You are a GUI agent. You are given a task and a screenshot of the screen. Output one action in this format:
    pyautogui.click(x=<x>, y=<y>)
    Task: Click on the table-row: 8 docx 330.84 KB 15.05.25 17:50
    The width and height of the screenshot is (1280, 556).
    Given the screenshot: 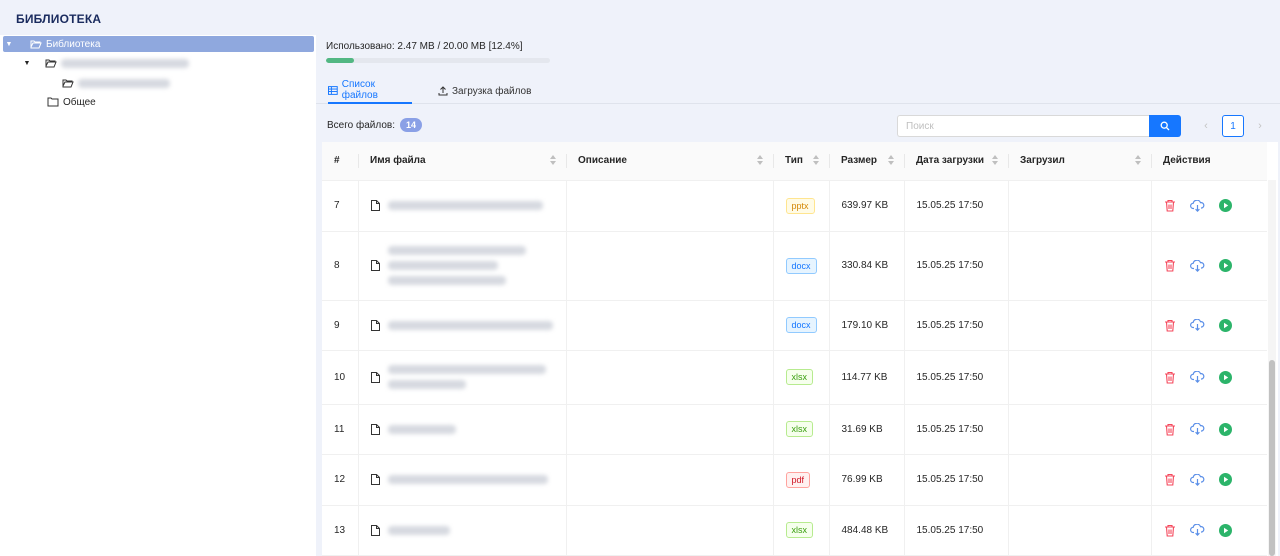 What is the action you would take?
    pyautogui.click(x=794, y=266)
    